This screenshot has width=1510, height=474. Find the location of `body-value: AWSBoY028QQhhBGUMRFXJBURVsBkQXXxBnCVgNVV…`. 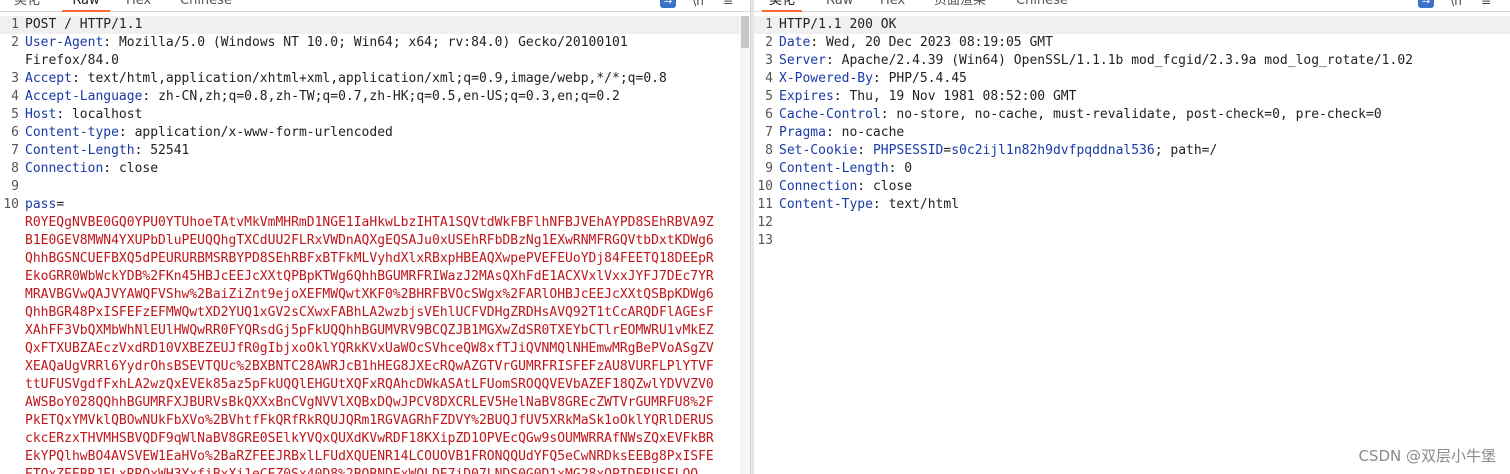

body-value: AWSBoY028QQhhBGUMRFXJBURVsBkQXXxBnCVgNVV… is located at coordinates (369, 402).